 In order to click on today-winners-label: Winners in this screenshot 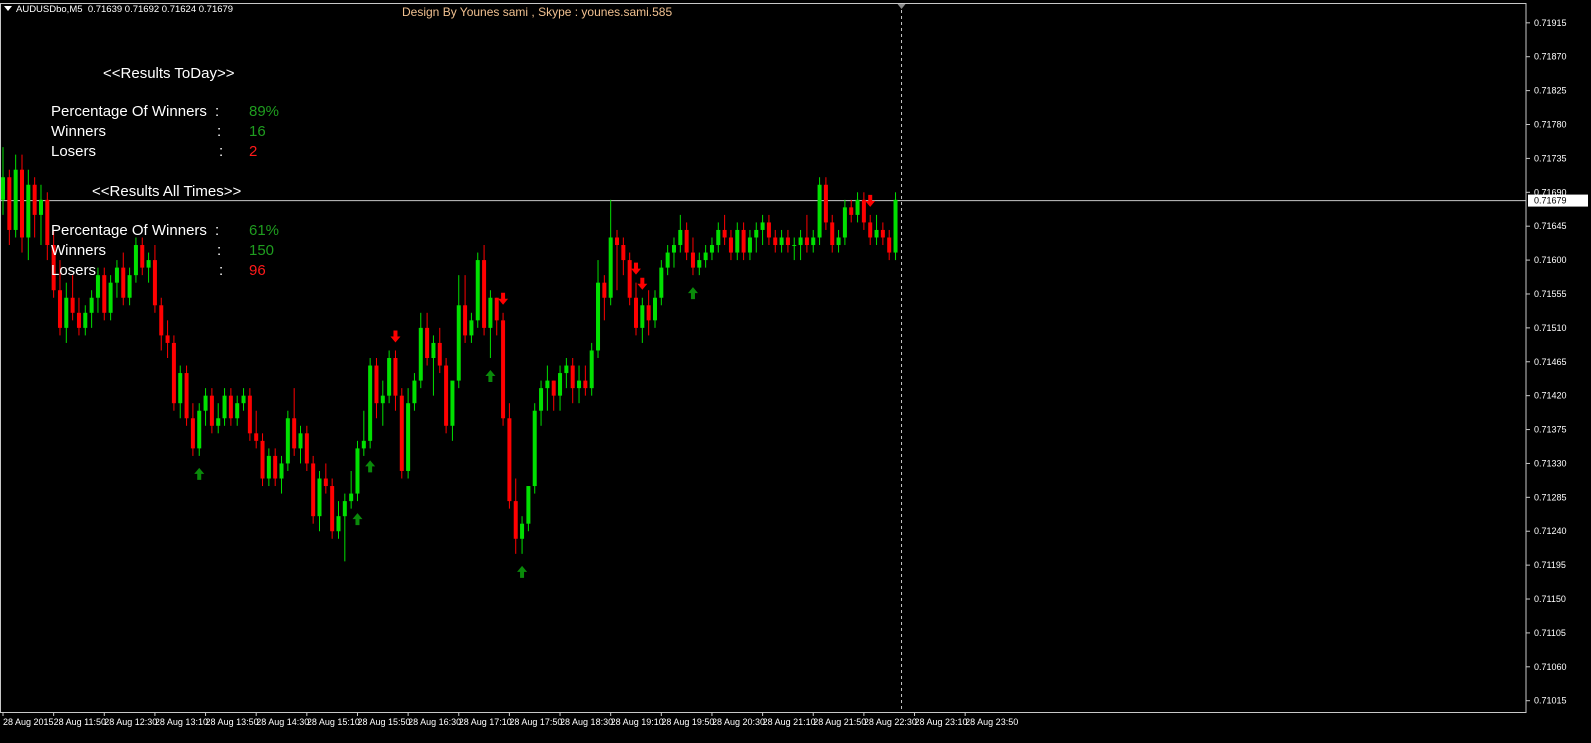, I will do `click(79, 131)`.